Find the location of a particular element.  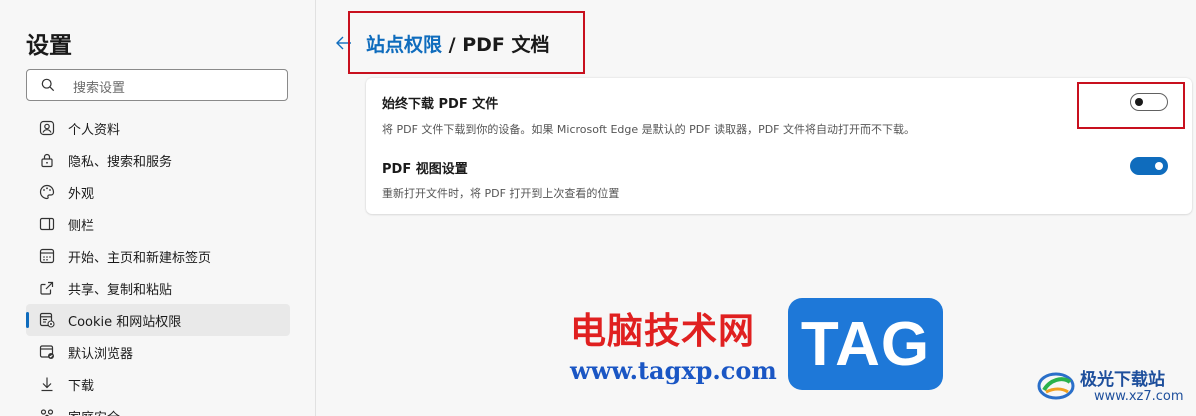

sidebar-item-label: 家庭安全 is located at coordinates (94, 411).